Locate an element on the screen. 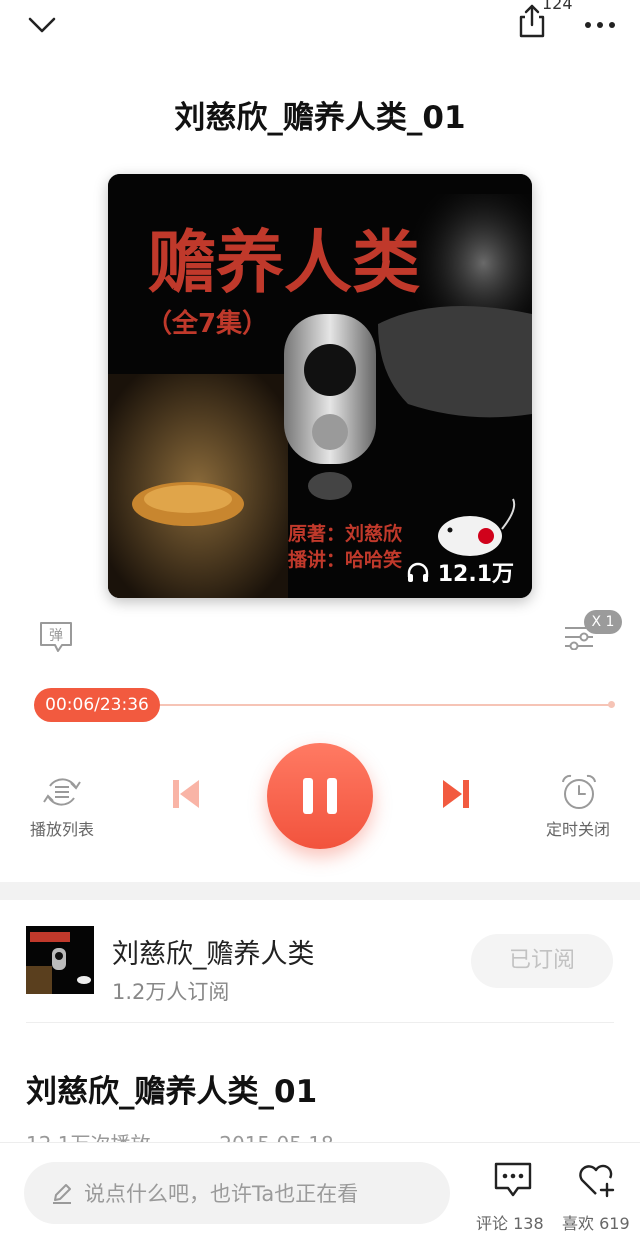 The width and height of the screenshot is (640, 1246). danmu-icon: 弹 is located at coordinates (56, 637).